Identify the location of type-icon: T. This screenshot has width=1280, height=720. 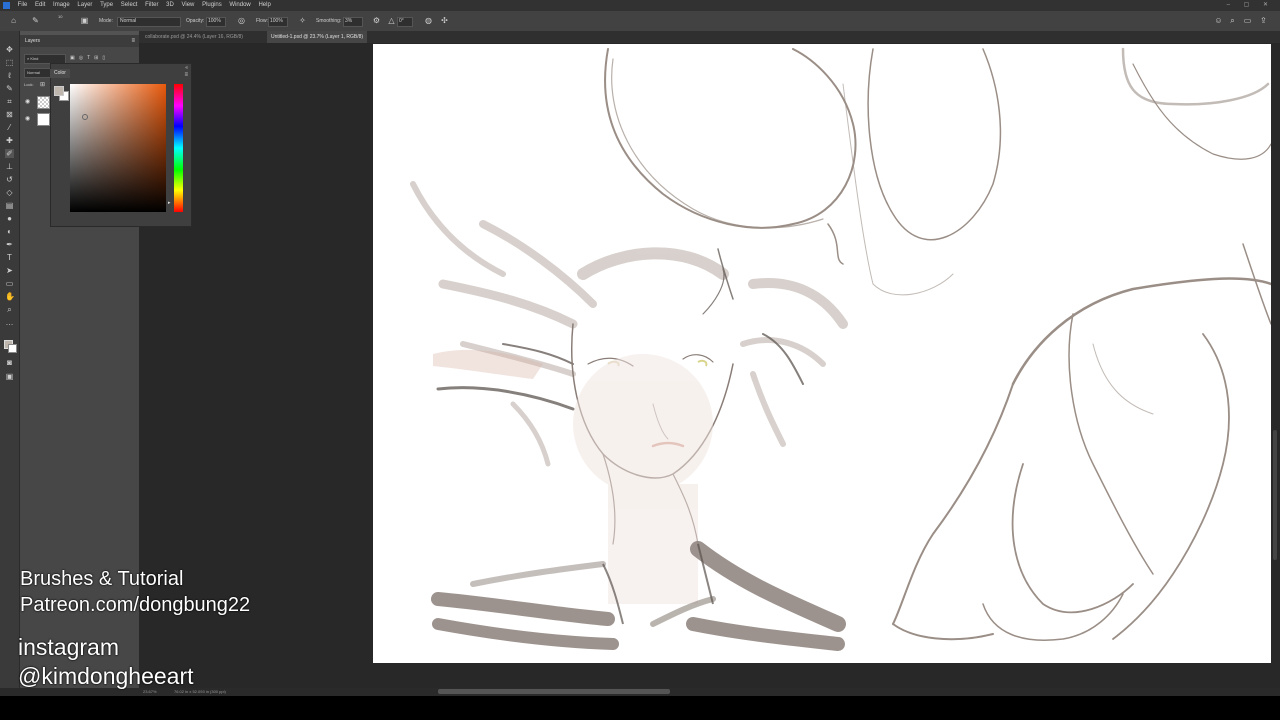
(9, 257).